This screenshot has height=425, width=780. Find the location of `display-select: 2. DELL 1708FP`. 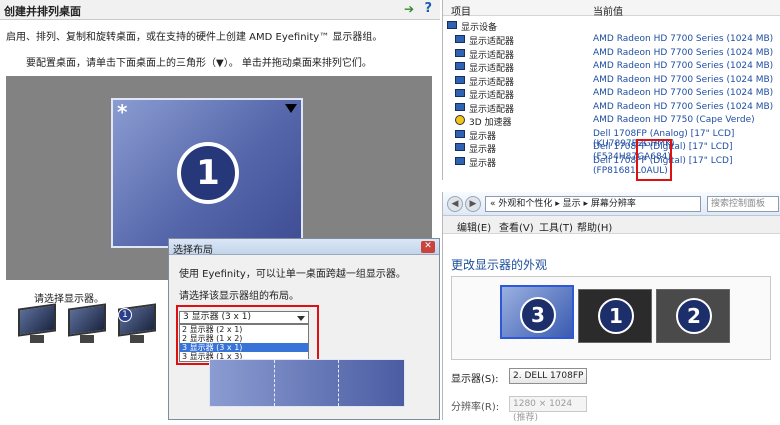

display-select: 2. DELL 1708FP is located at coordinates (548, 376).